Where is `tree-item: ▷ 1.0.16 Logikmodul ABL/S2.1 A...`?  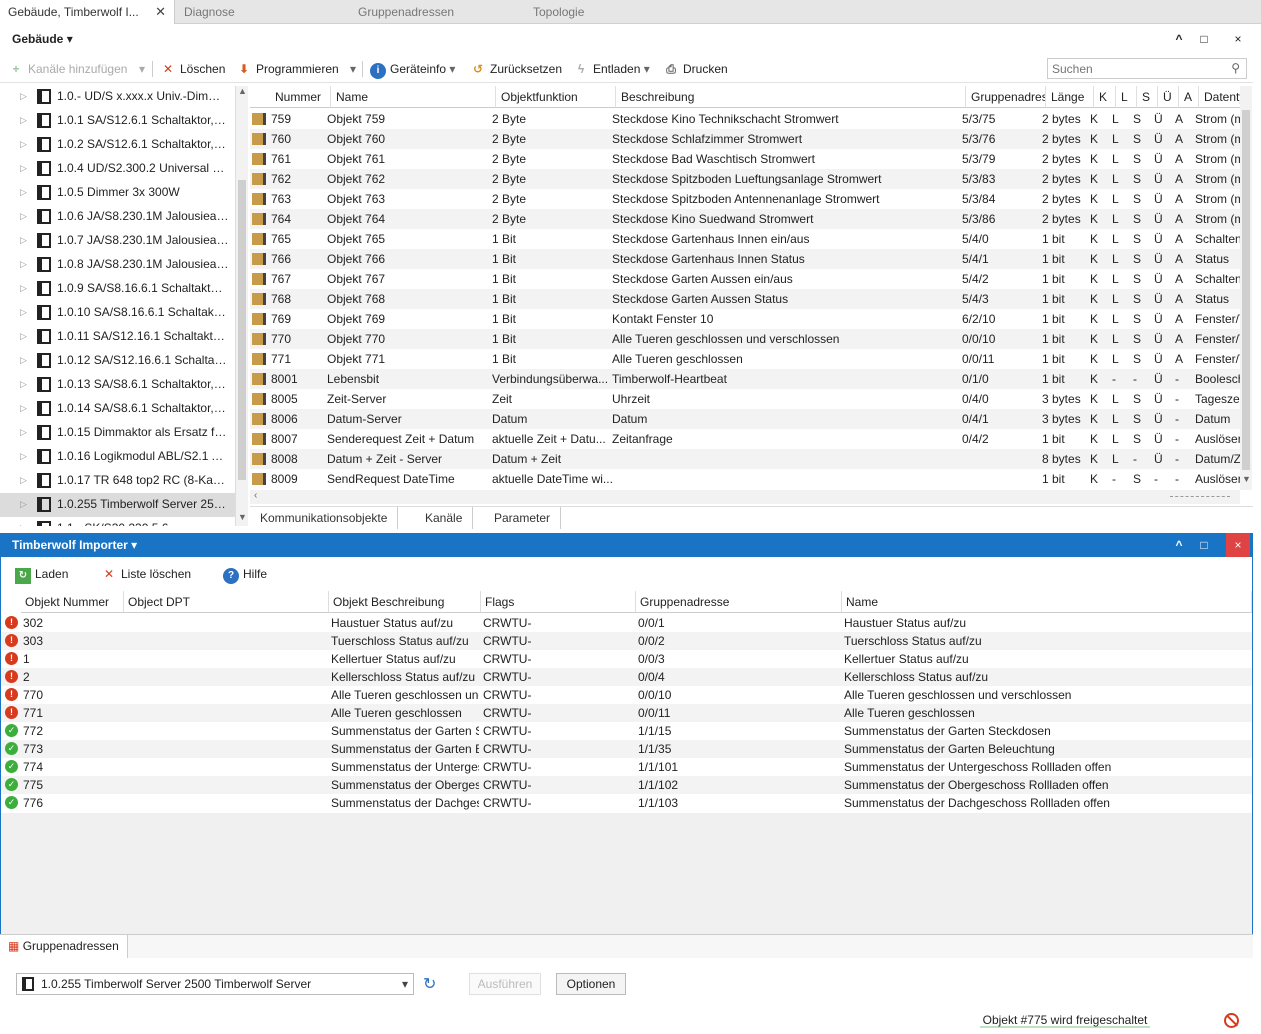
tree-item: ▷ 1.0.16 Logikmodul ABL/S2.1 A... is located at coordinates (117, 457).